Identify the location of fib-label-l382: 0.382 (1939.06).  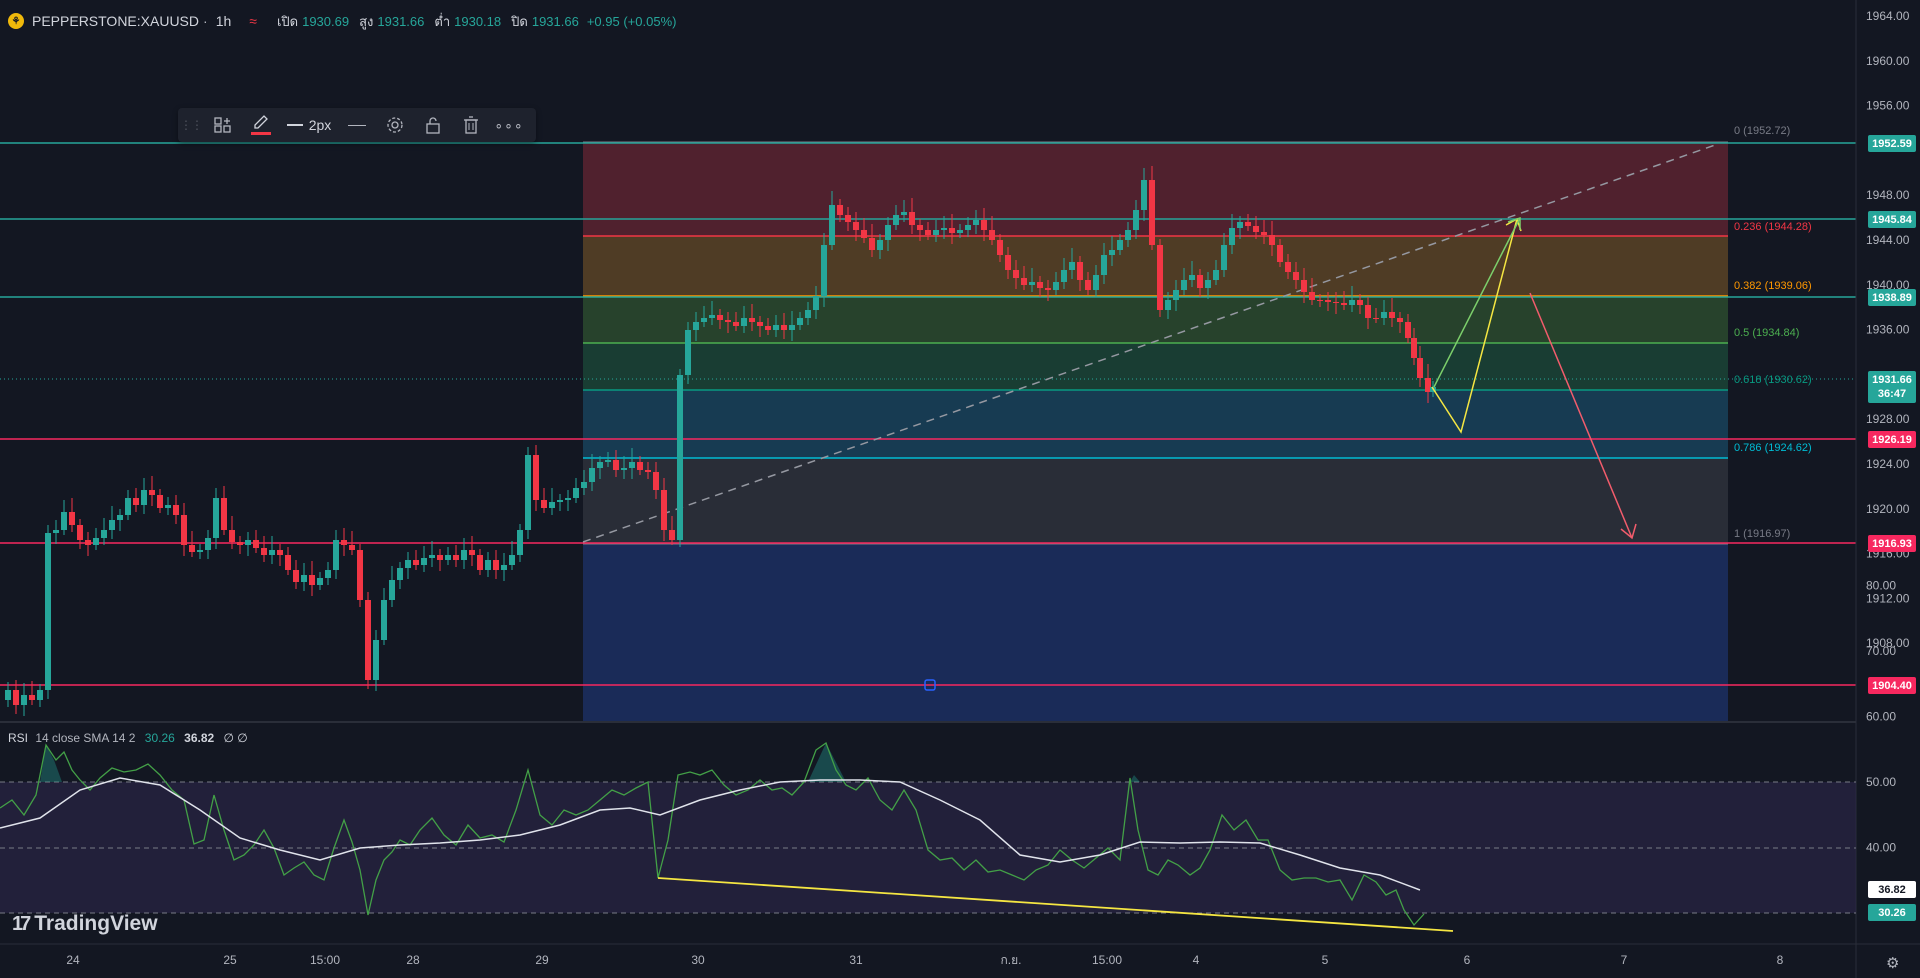
(1773, 286).